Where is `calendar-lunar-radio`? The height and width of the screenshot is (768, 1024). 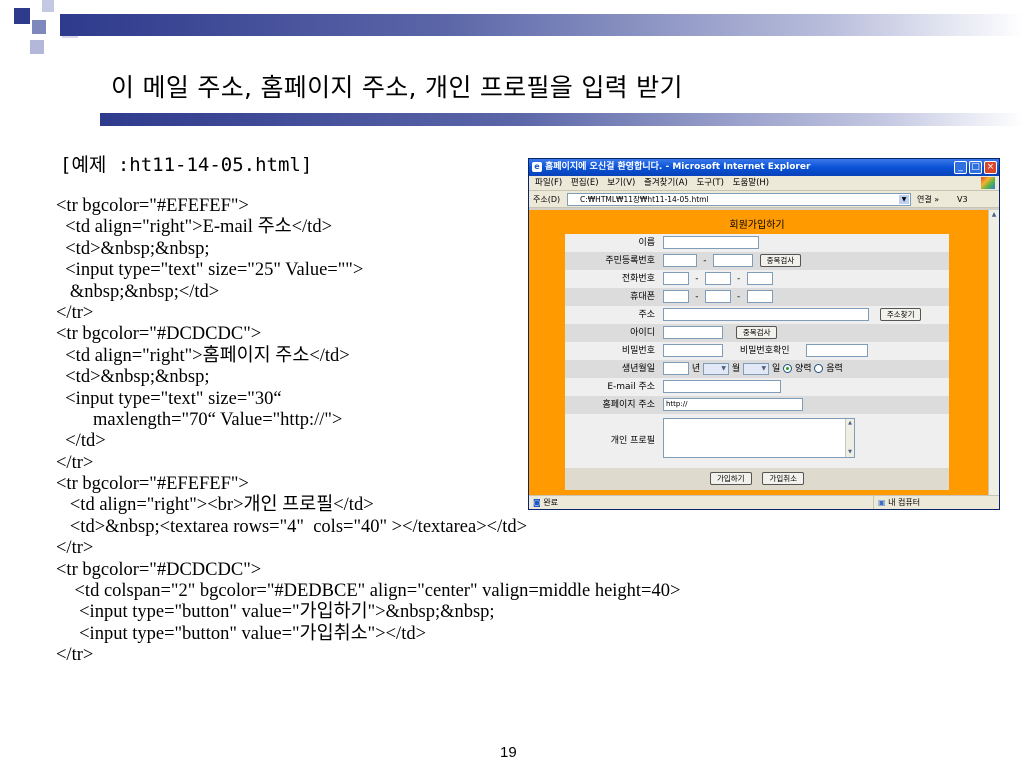
calendar-lunar-radio is located at coordinates (819, 368).